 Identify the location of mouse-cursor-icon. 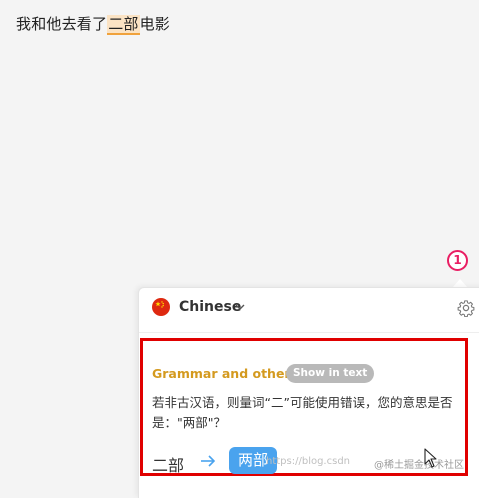
(430, 458).